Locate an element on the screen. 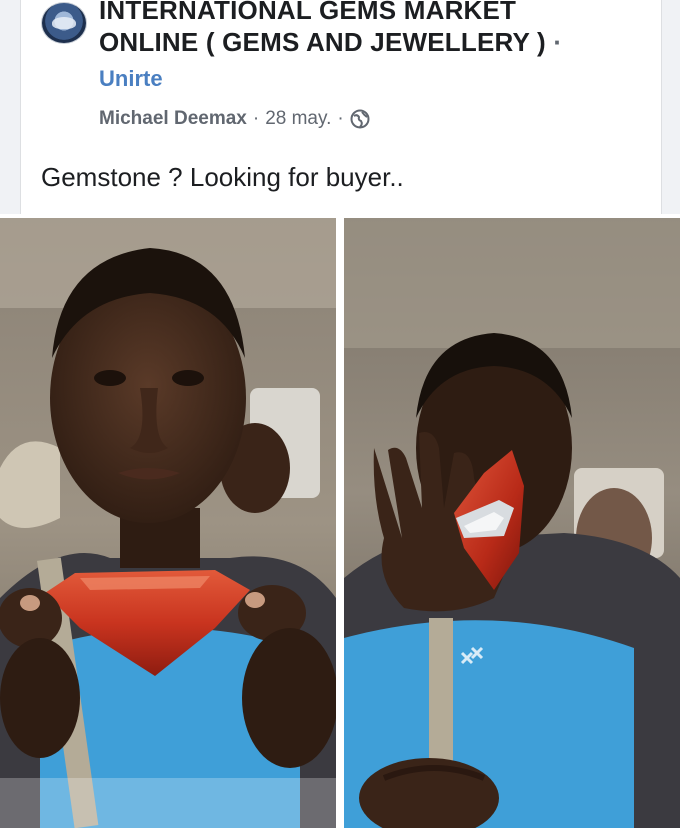  globe-icon is located at coordinates (360, 119).